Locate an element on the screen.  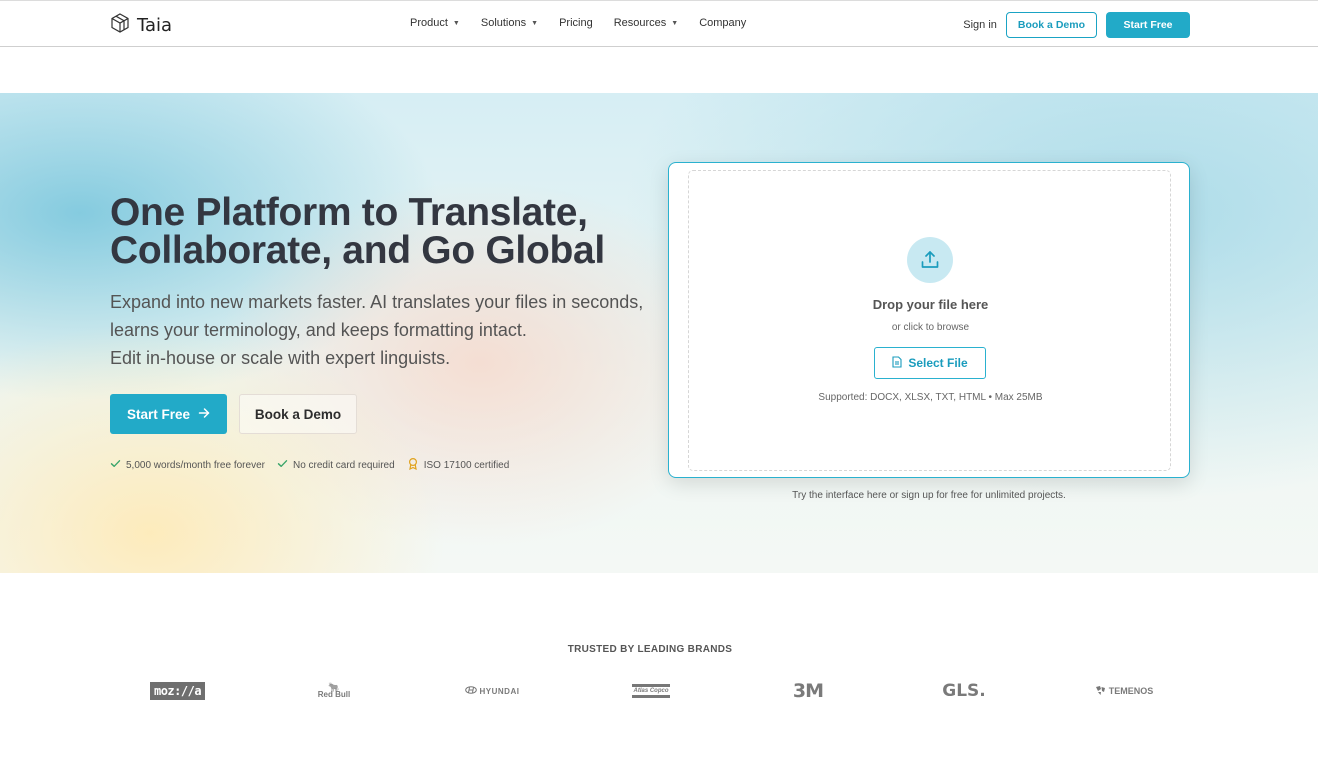
nav-solutions: Solutions ▼ is located at coordinates (509, 23).